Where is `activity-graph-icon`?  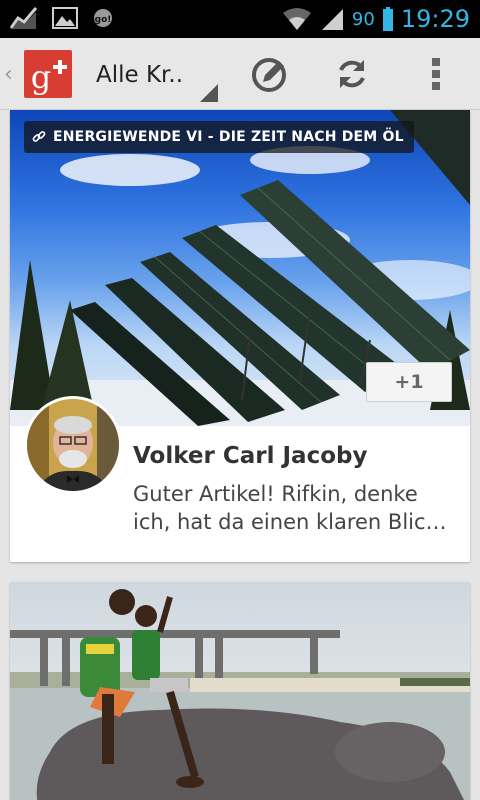
activity-graph-icon is located at coordinates (24, 18).